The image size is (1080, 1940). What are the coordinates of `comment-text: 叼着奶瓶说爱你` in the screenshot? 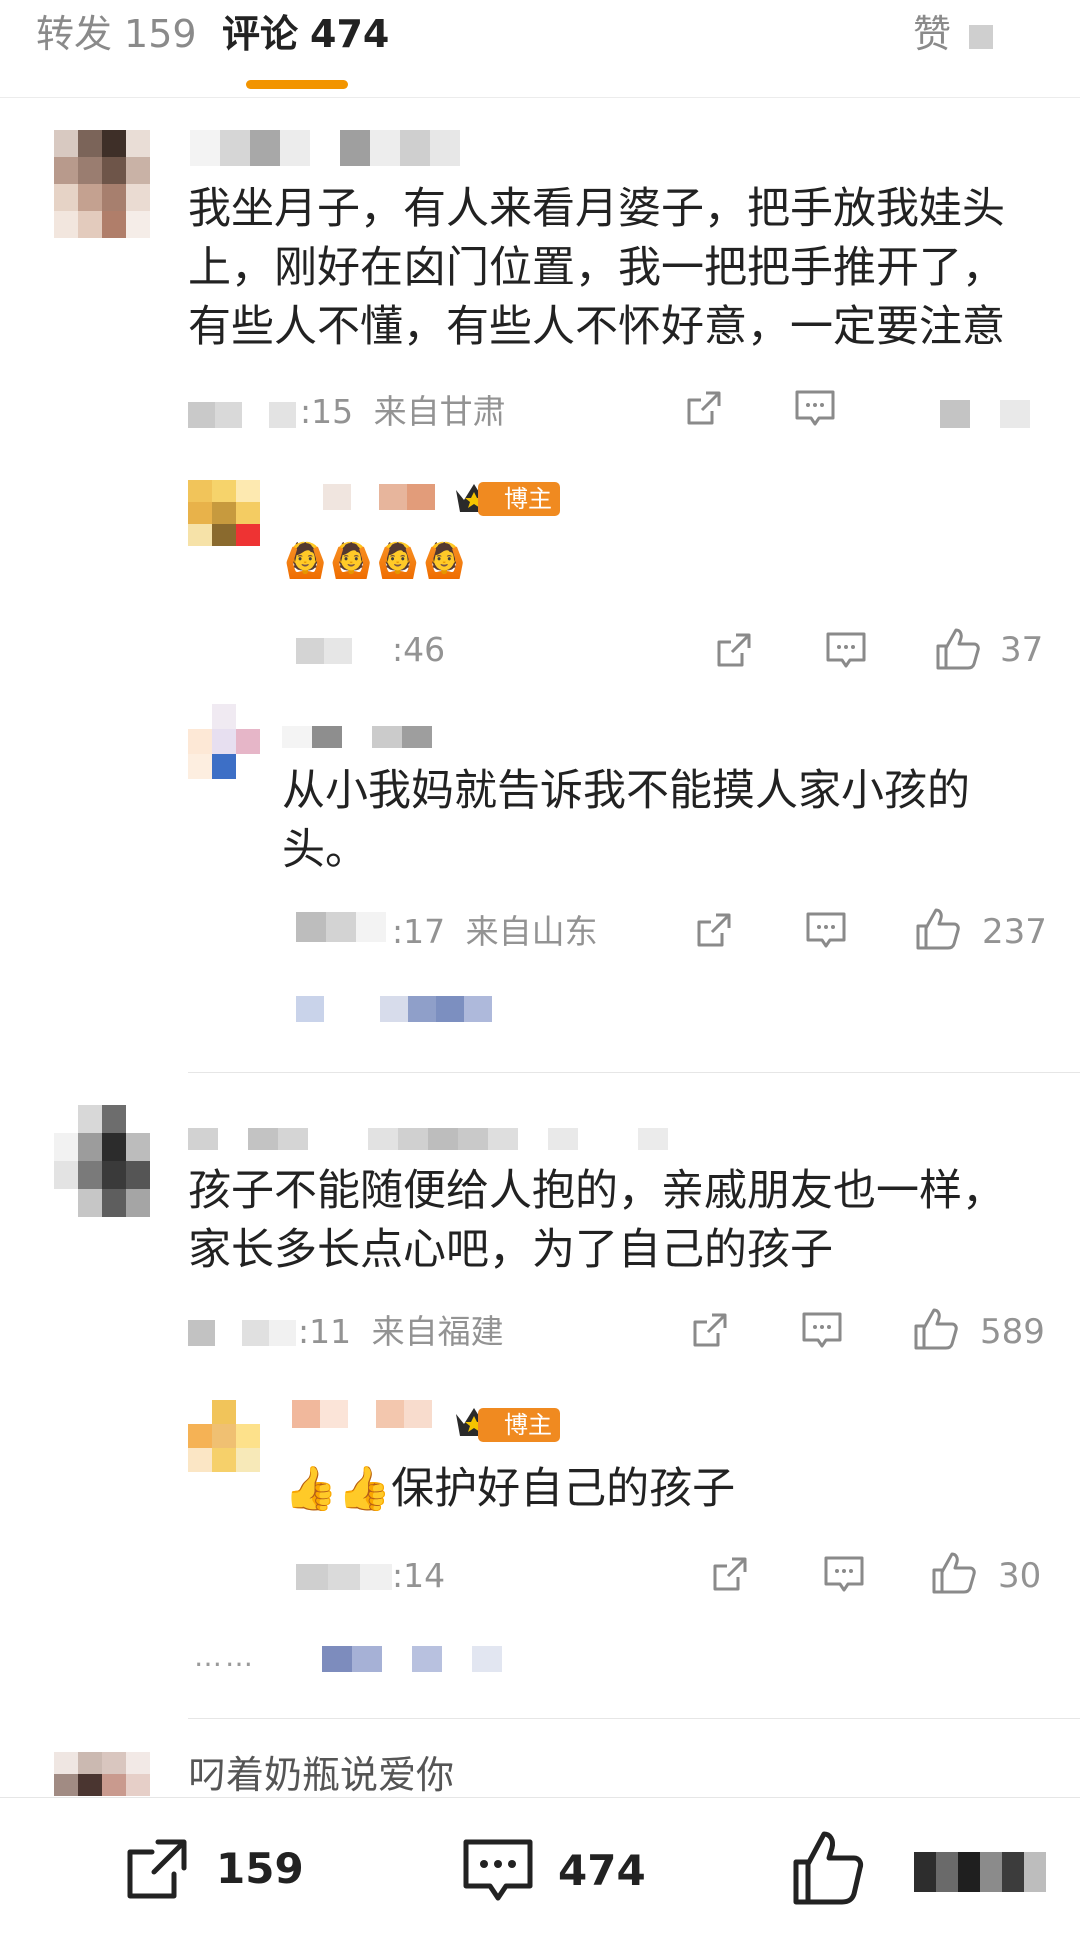 It's located at (321, 1775).